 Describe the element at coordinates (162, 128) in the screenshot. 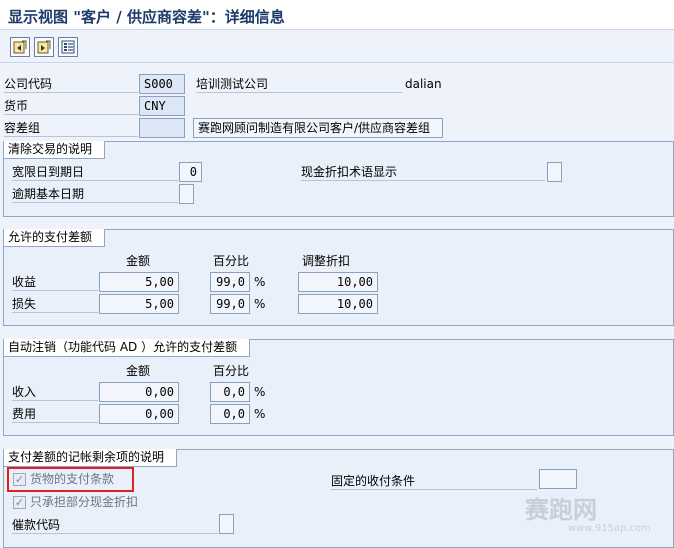

I see `tolerance-group-field` at that location.